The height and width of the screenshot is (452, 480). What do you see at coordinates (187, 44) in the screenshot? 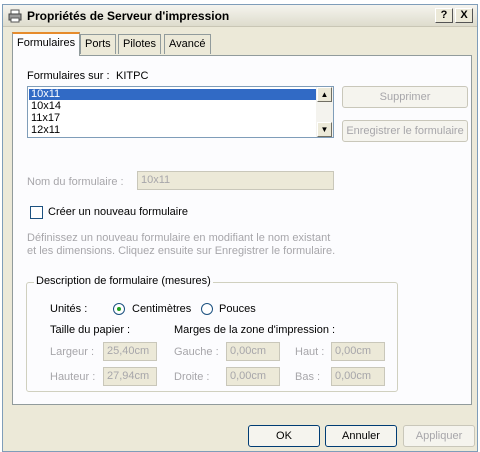
I see `tab-avance: Avancé` at bounding box center [187, 44].